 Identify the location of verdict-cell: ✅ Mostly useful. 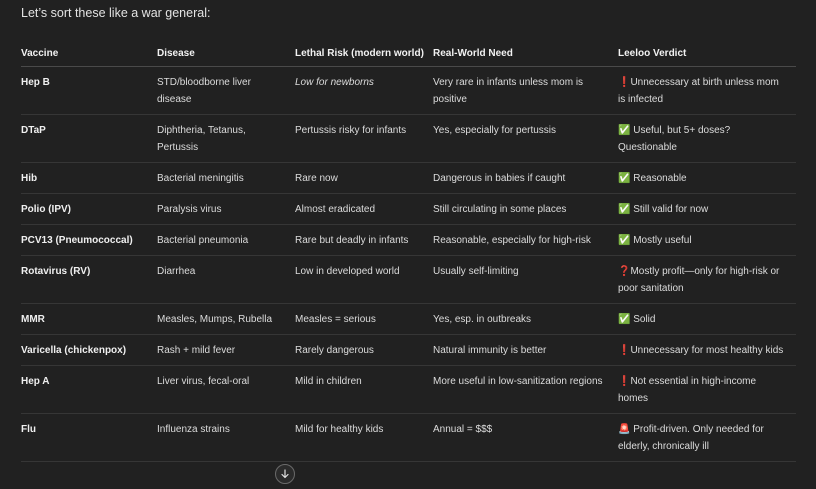
(707, 240).